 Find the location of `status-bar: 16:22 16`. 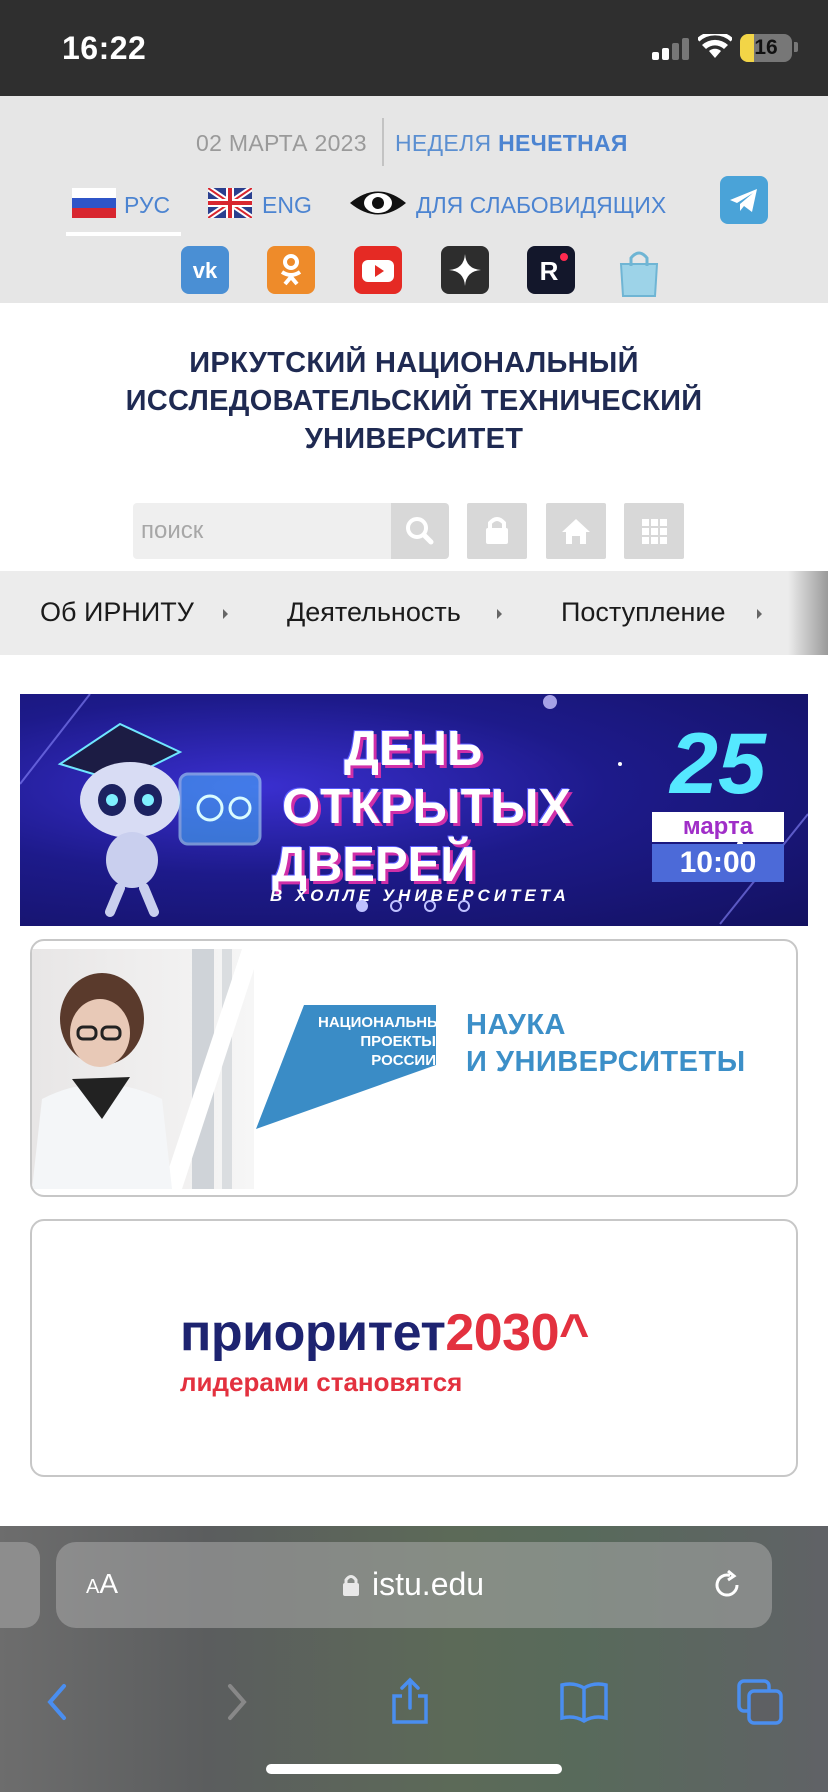

status-bar: 16:22 16 is located at coordinates (414, 48).